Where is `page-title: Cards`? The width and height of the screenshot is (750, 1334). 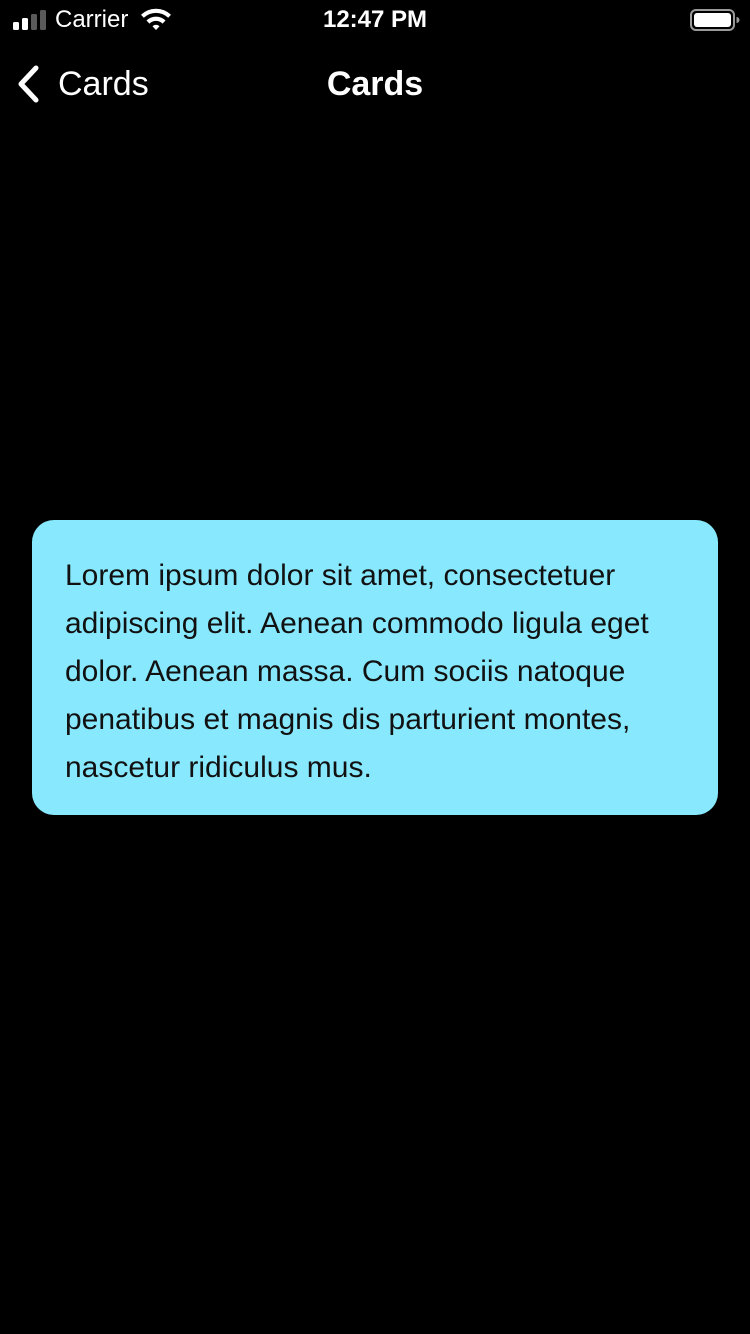
page-title: Cards is located at coordinates (375, 84).